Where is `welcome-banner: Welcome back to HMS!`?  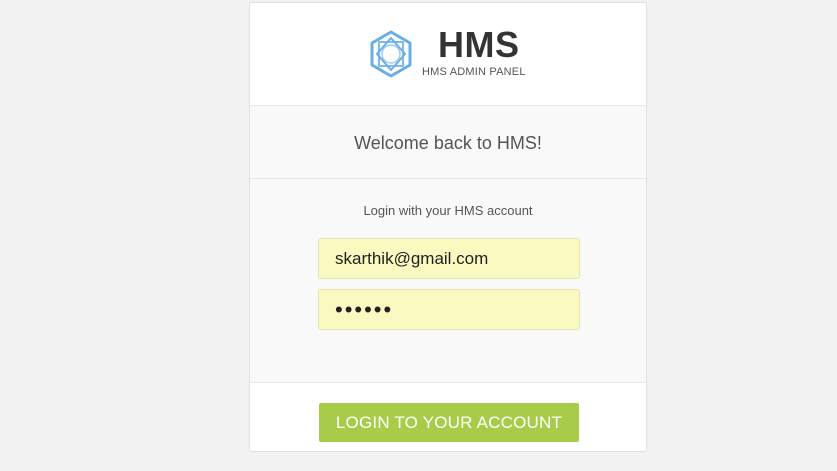 welcome-banner: Welcome back to HMS! is located at coordinates (448, 142).